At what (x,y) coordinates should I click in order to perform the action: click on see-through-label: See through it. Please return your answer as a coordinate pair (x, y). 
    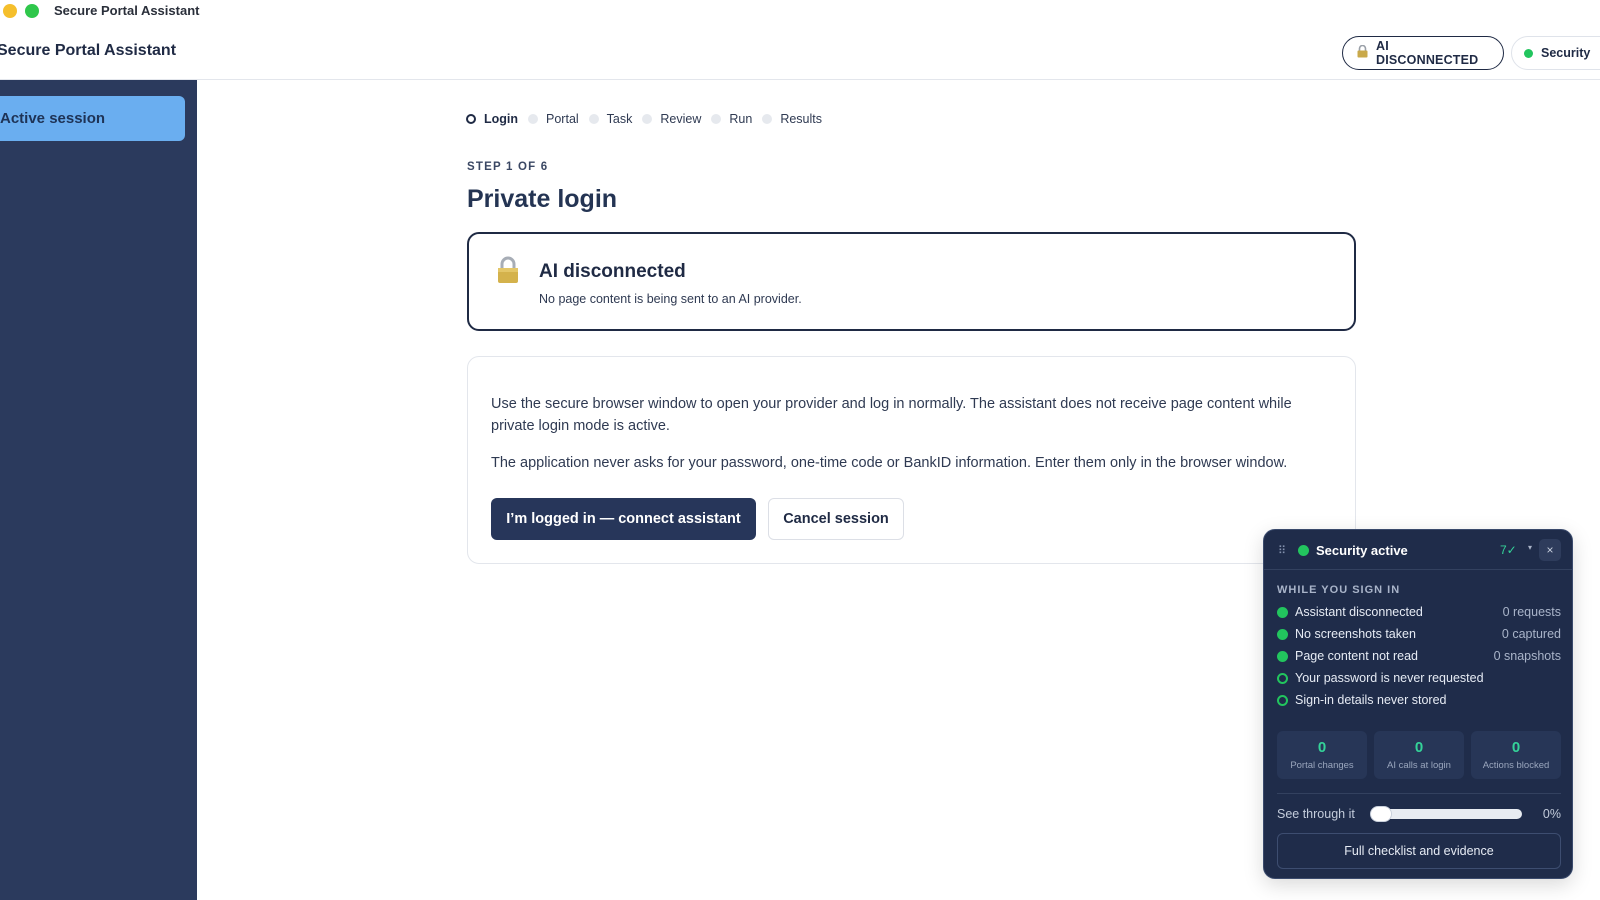
    Looking at the image, I should click on (1316, 814).